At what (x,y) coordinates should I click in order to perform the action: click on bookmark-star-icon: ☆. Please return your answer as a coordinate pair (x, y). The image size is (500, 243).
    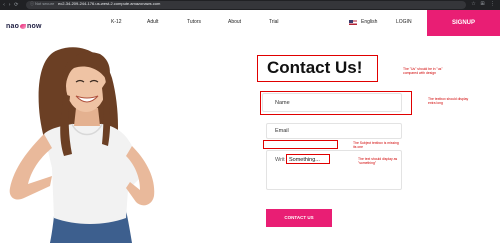
    Looking at the image, I should click on (473, 4).